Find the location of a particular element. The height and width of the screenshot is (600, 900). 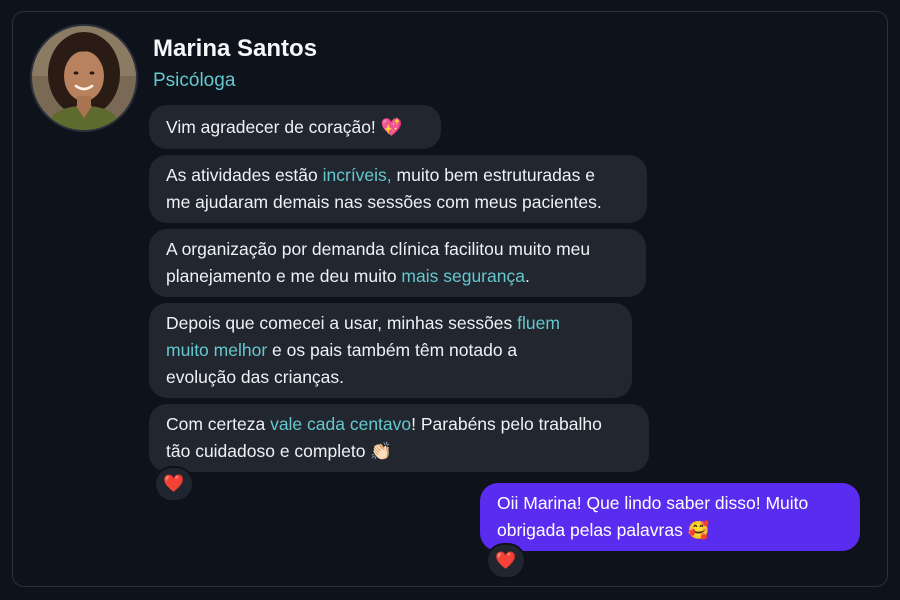

message-line: obrigada pelas palavras 🥰 is located at coordinates (670, 530).